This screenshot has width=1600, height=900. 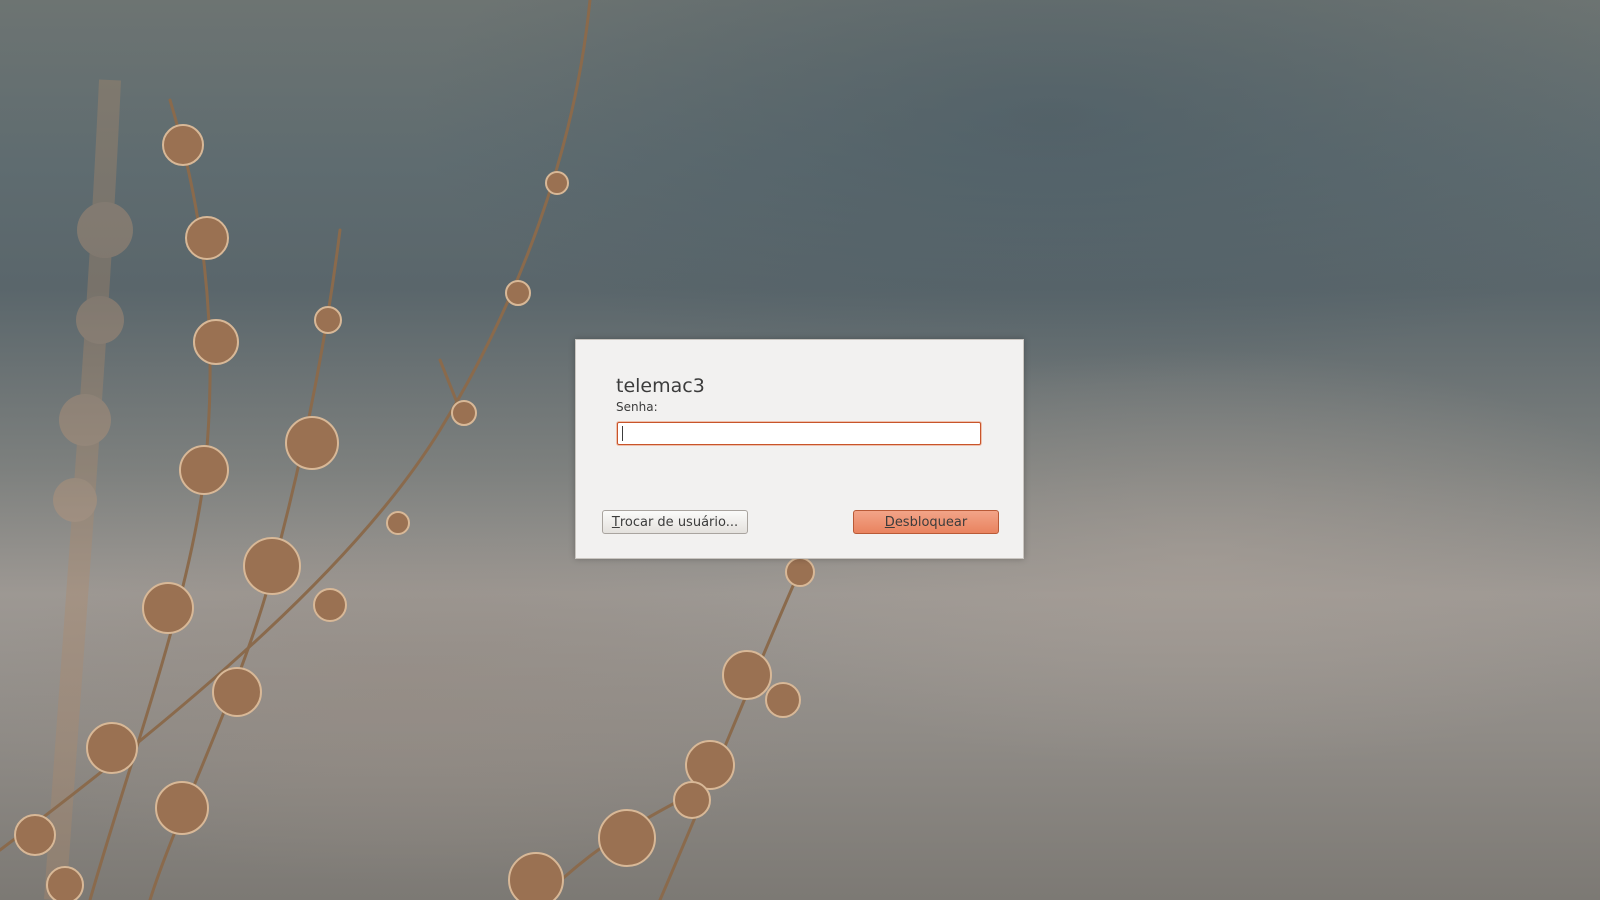 What do you see at coordinates (660, 386) in the screenshot?
I see `username-label: telemac3` at bounding box center [660, 386].